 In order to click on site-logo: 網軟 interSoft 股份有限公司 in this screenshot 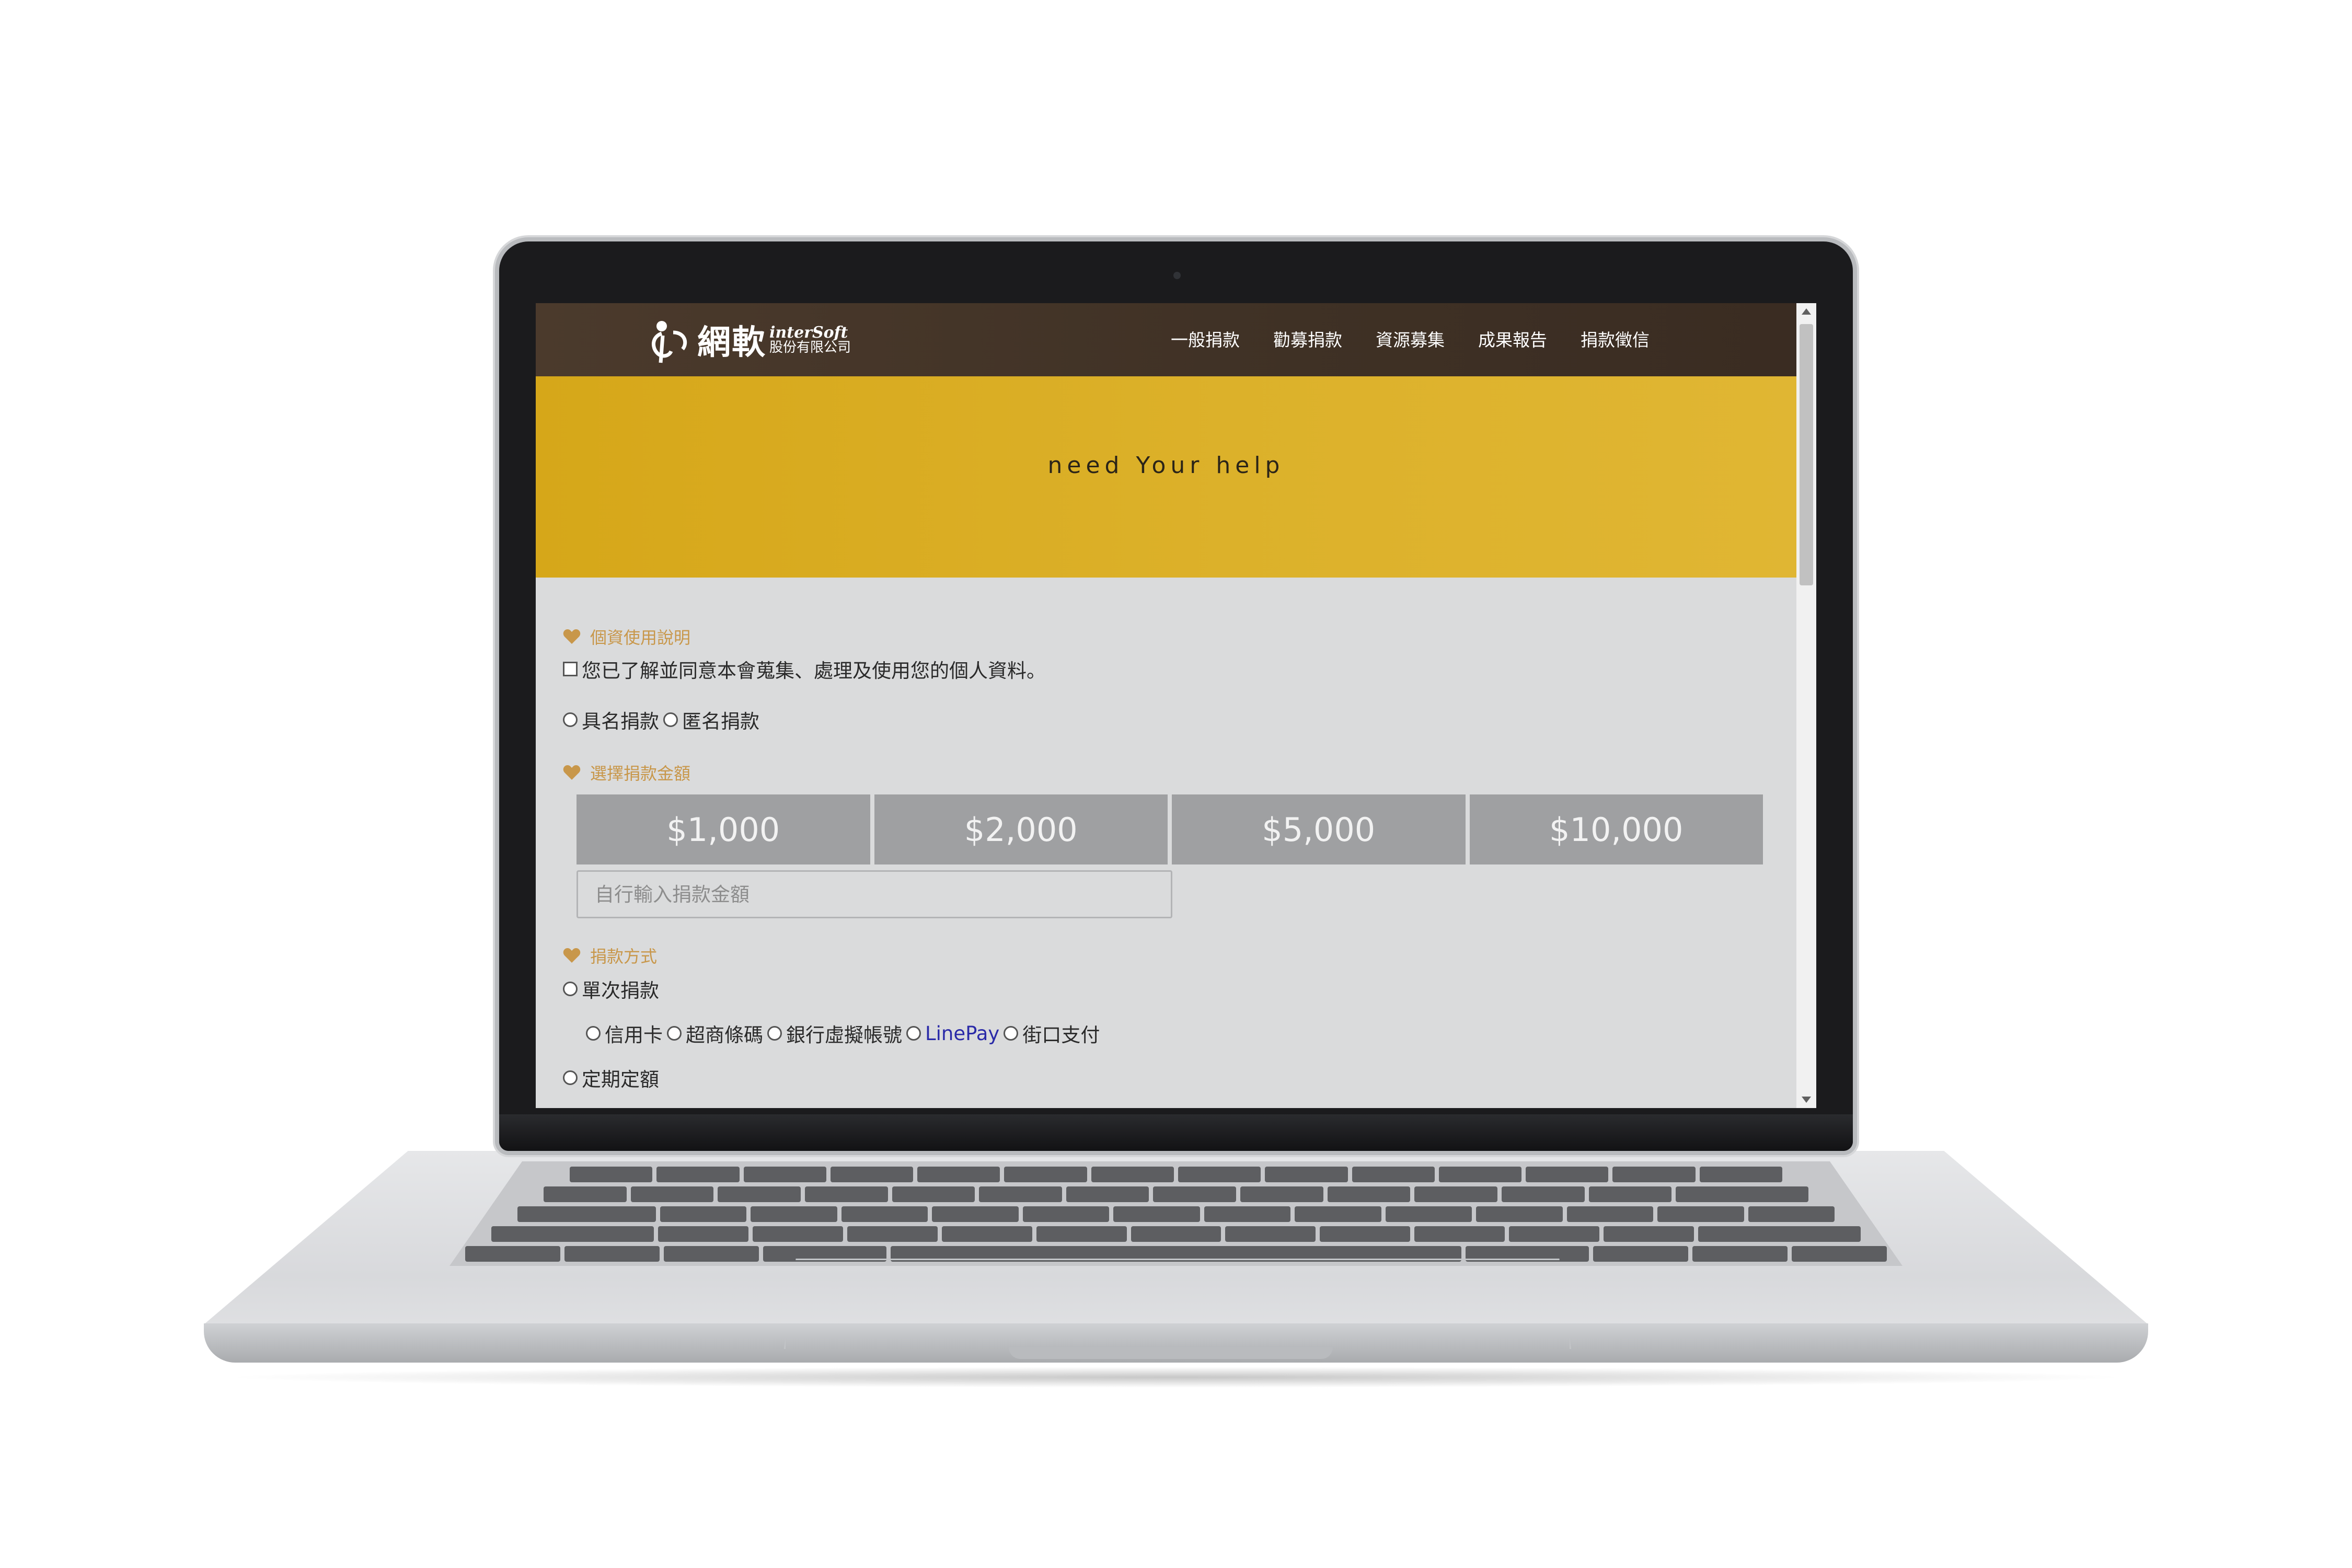, I will do `click(758, 340)`.